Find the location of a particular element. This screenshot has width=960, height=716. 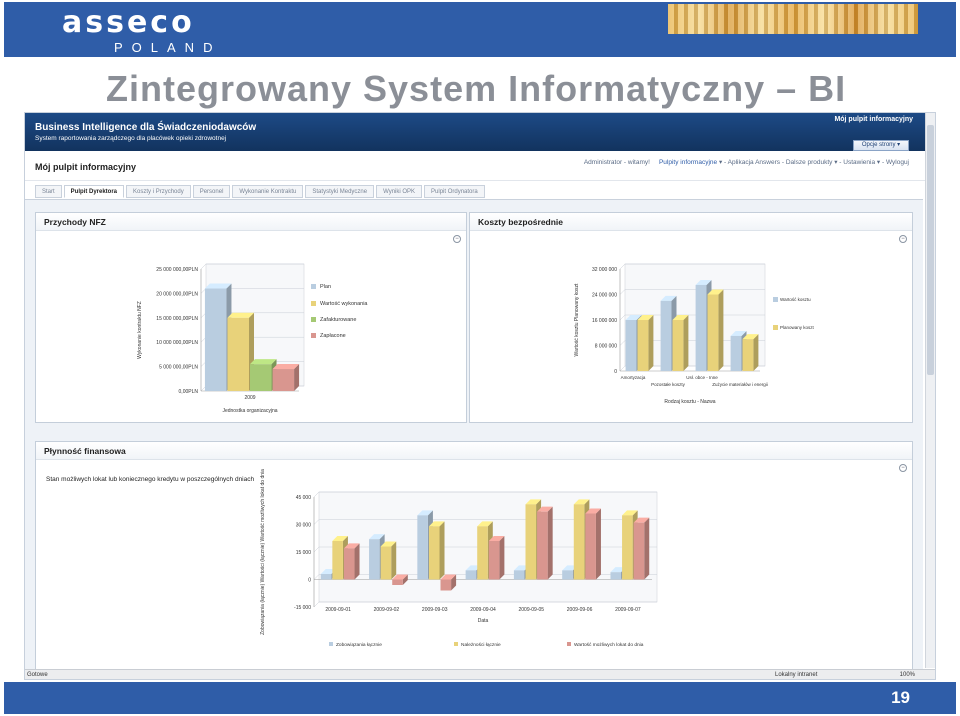

legend-label: Należności łącznie is located at coordinates (481, 645).